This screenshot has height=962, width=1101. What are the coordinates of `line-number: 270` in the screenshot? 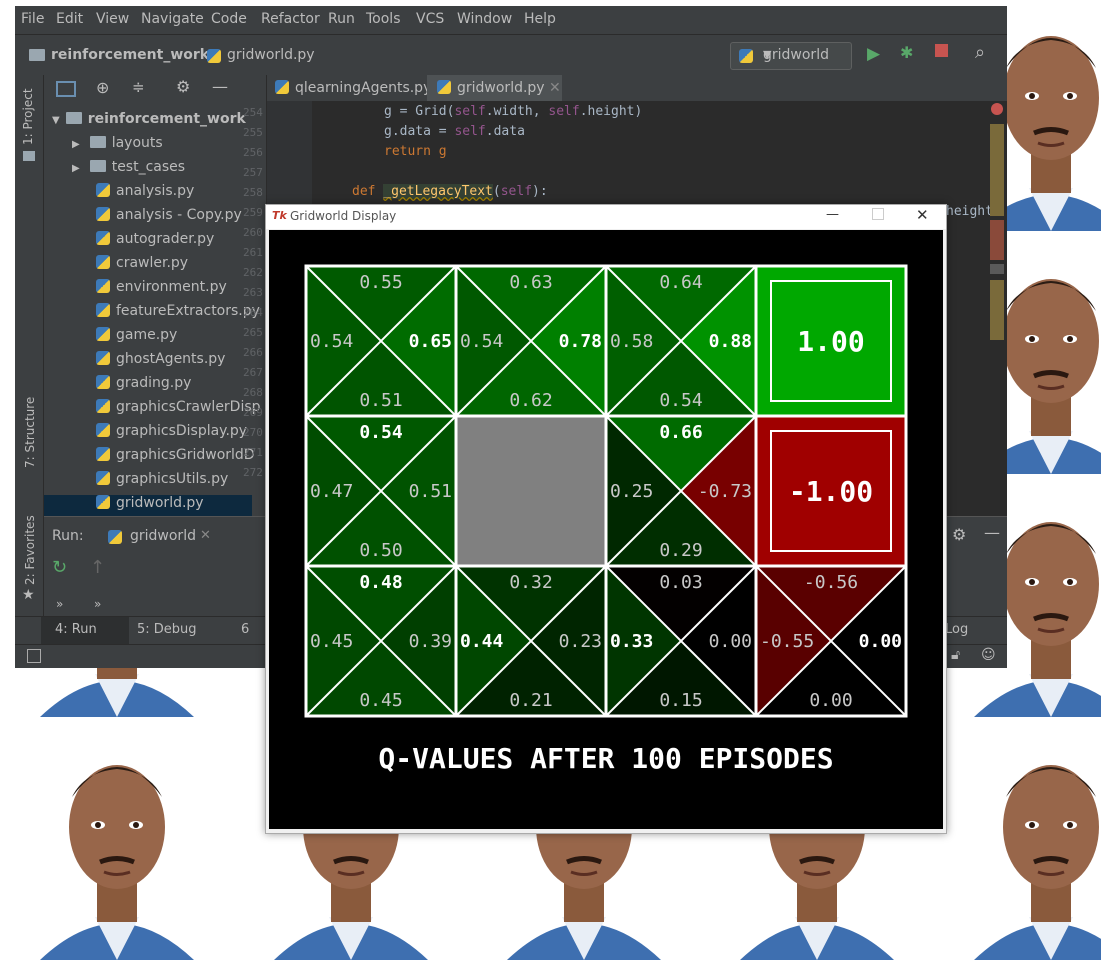 It's located at (253, 432).